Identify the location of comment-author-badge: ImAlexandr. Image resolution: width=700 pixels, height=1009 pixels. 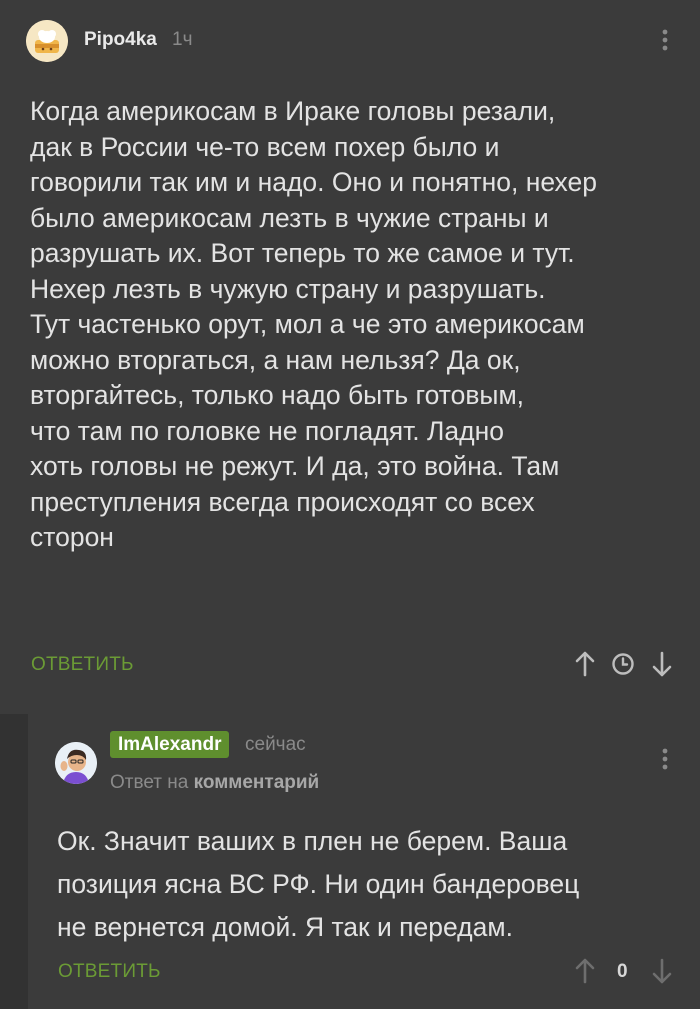
(170, 744).